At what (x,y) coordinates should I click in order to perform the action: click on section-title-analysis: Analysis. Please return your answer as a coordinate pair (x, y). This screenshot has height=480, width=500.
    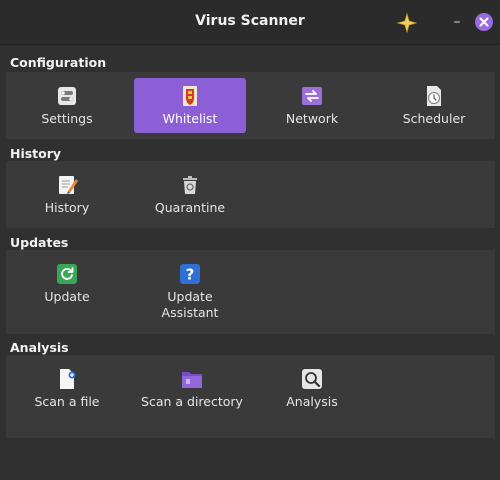
    Looking at the image, I should click on (39, 347).